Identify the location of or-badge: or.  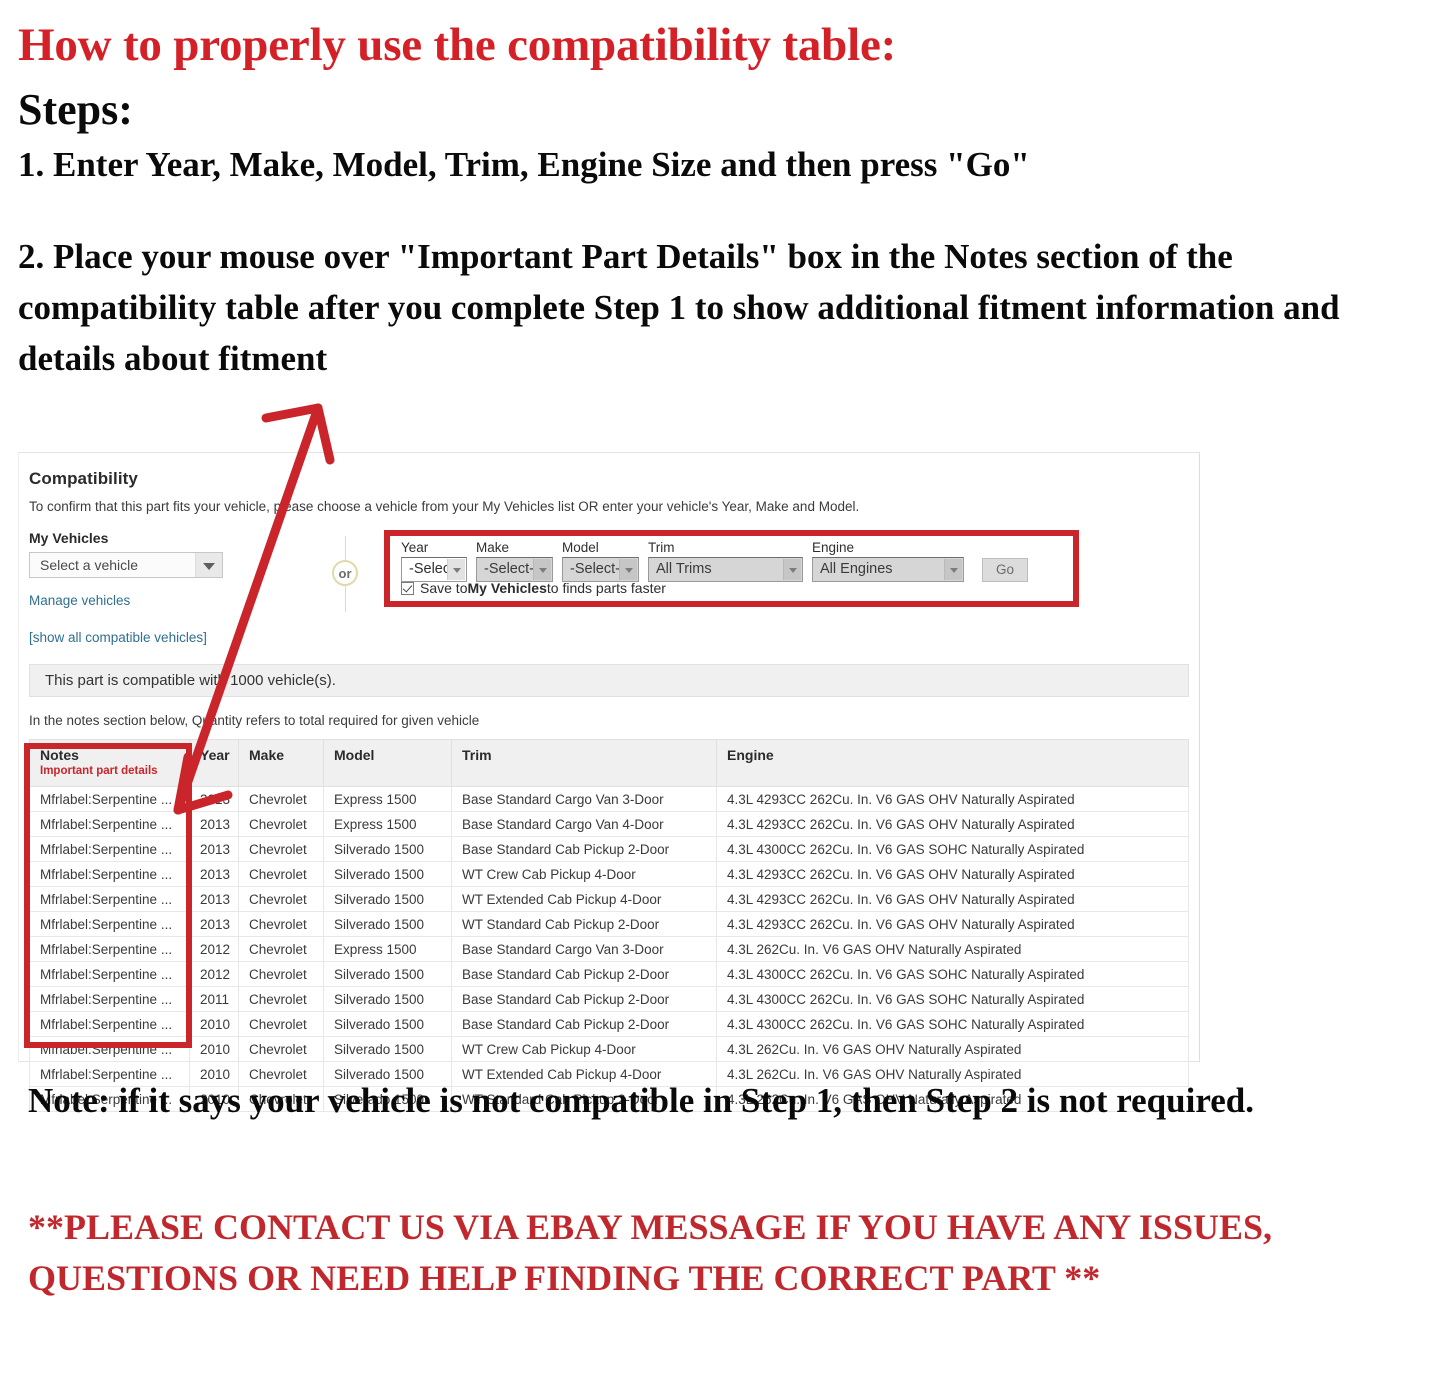
(345, 573).